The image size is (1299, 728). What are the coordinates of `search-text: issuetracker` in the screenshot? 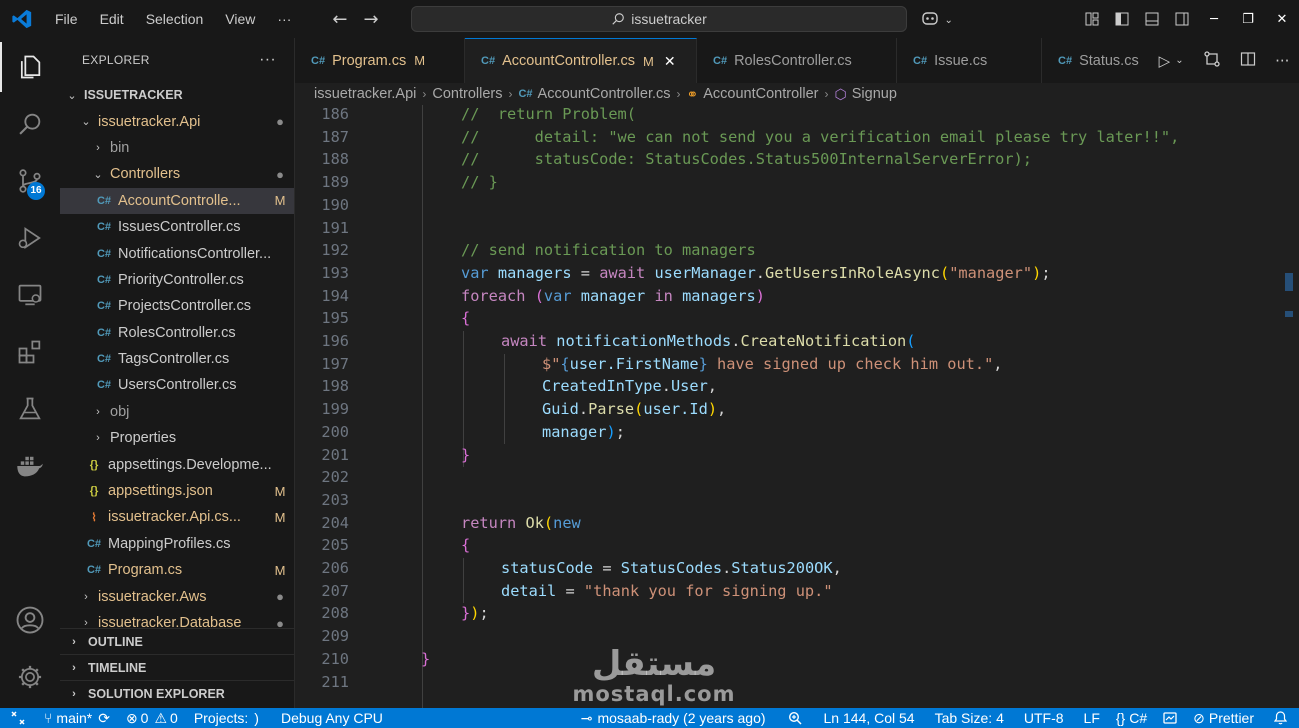 It's located at (669, 19).